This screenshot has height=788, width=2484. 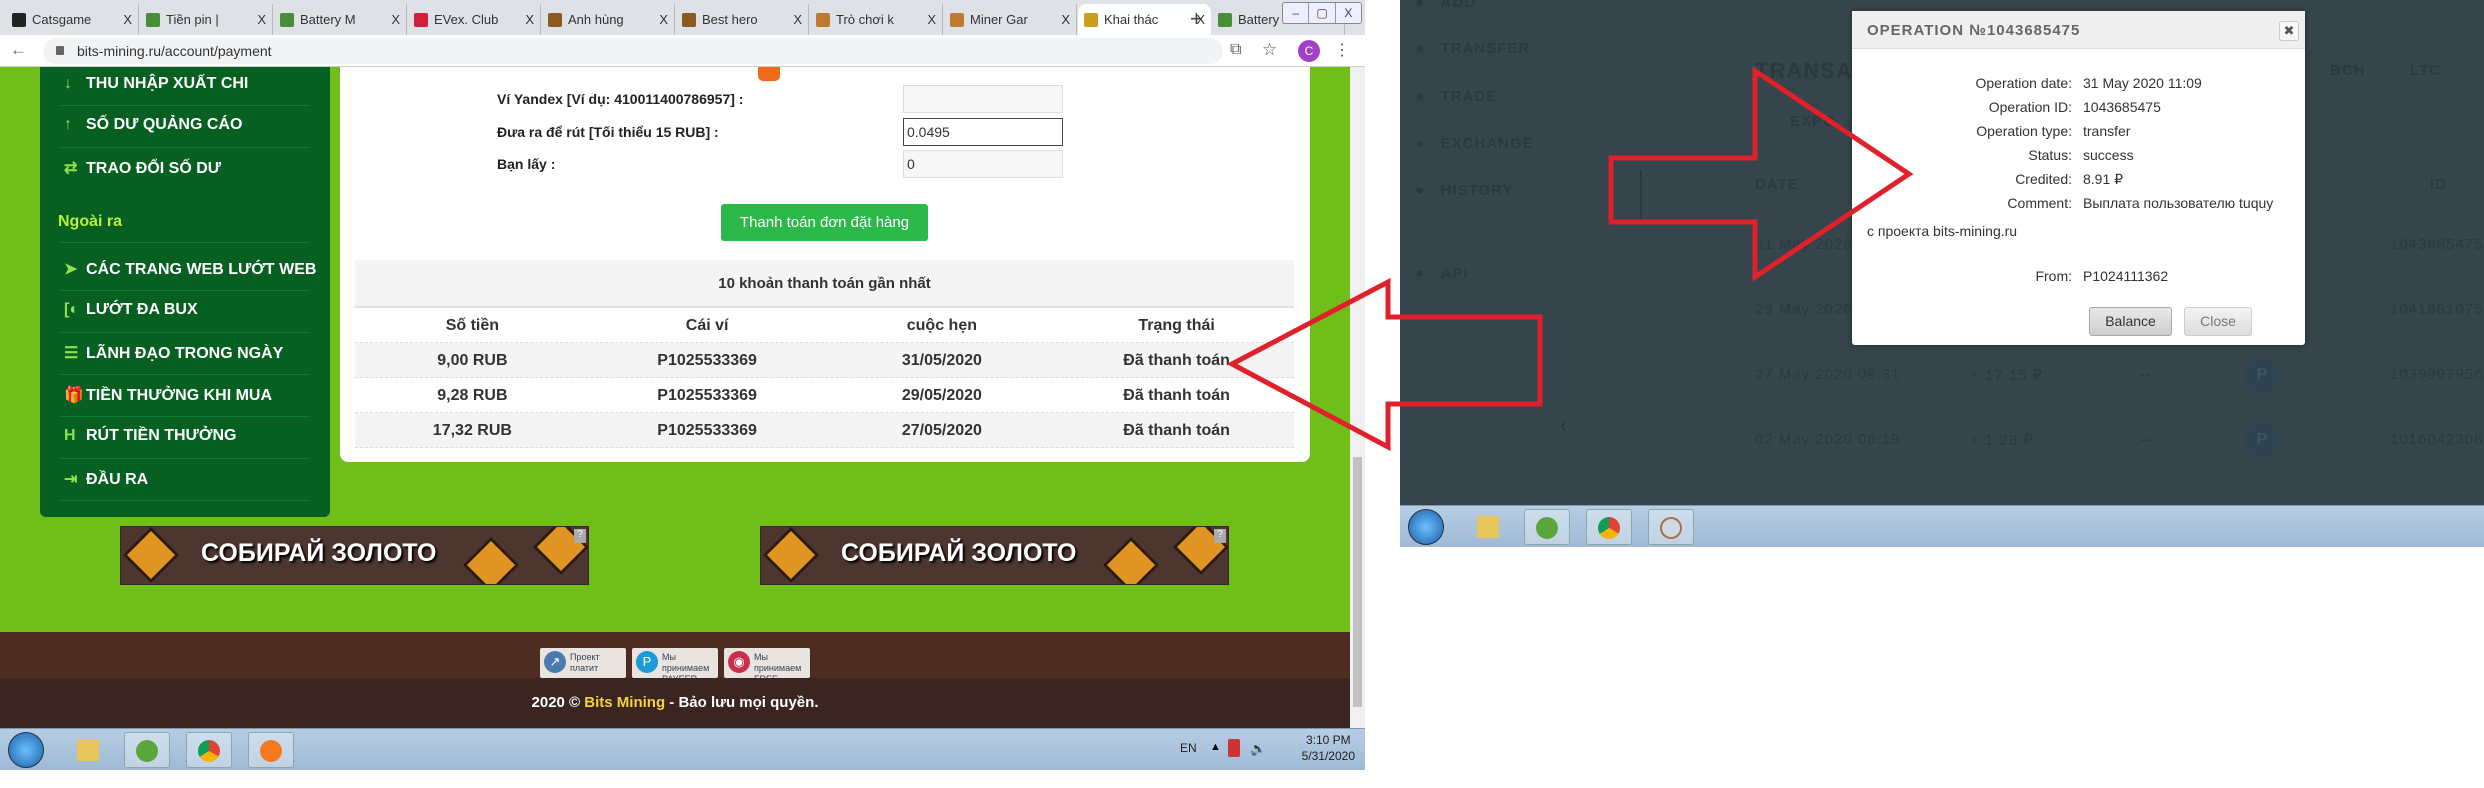 I want to click on browser-tab: Miner Gar X, so click(x=1010, y=19).